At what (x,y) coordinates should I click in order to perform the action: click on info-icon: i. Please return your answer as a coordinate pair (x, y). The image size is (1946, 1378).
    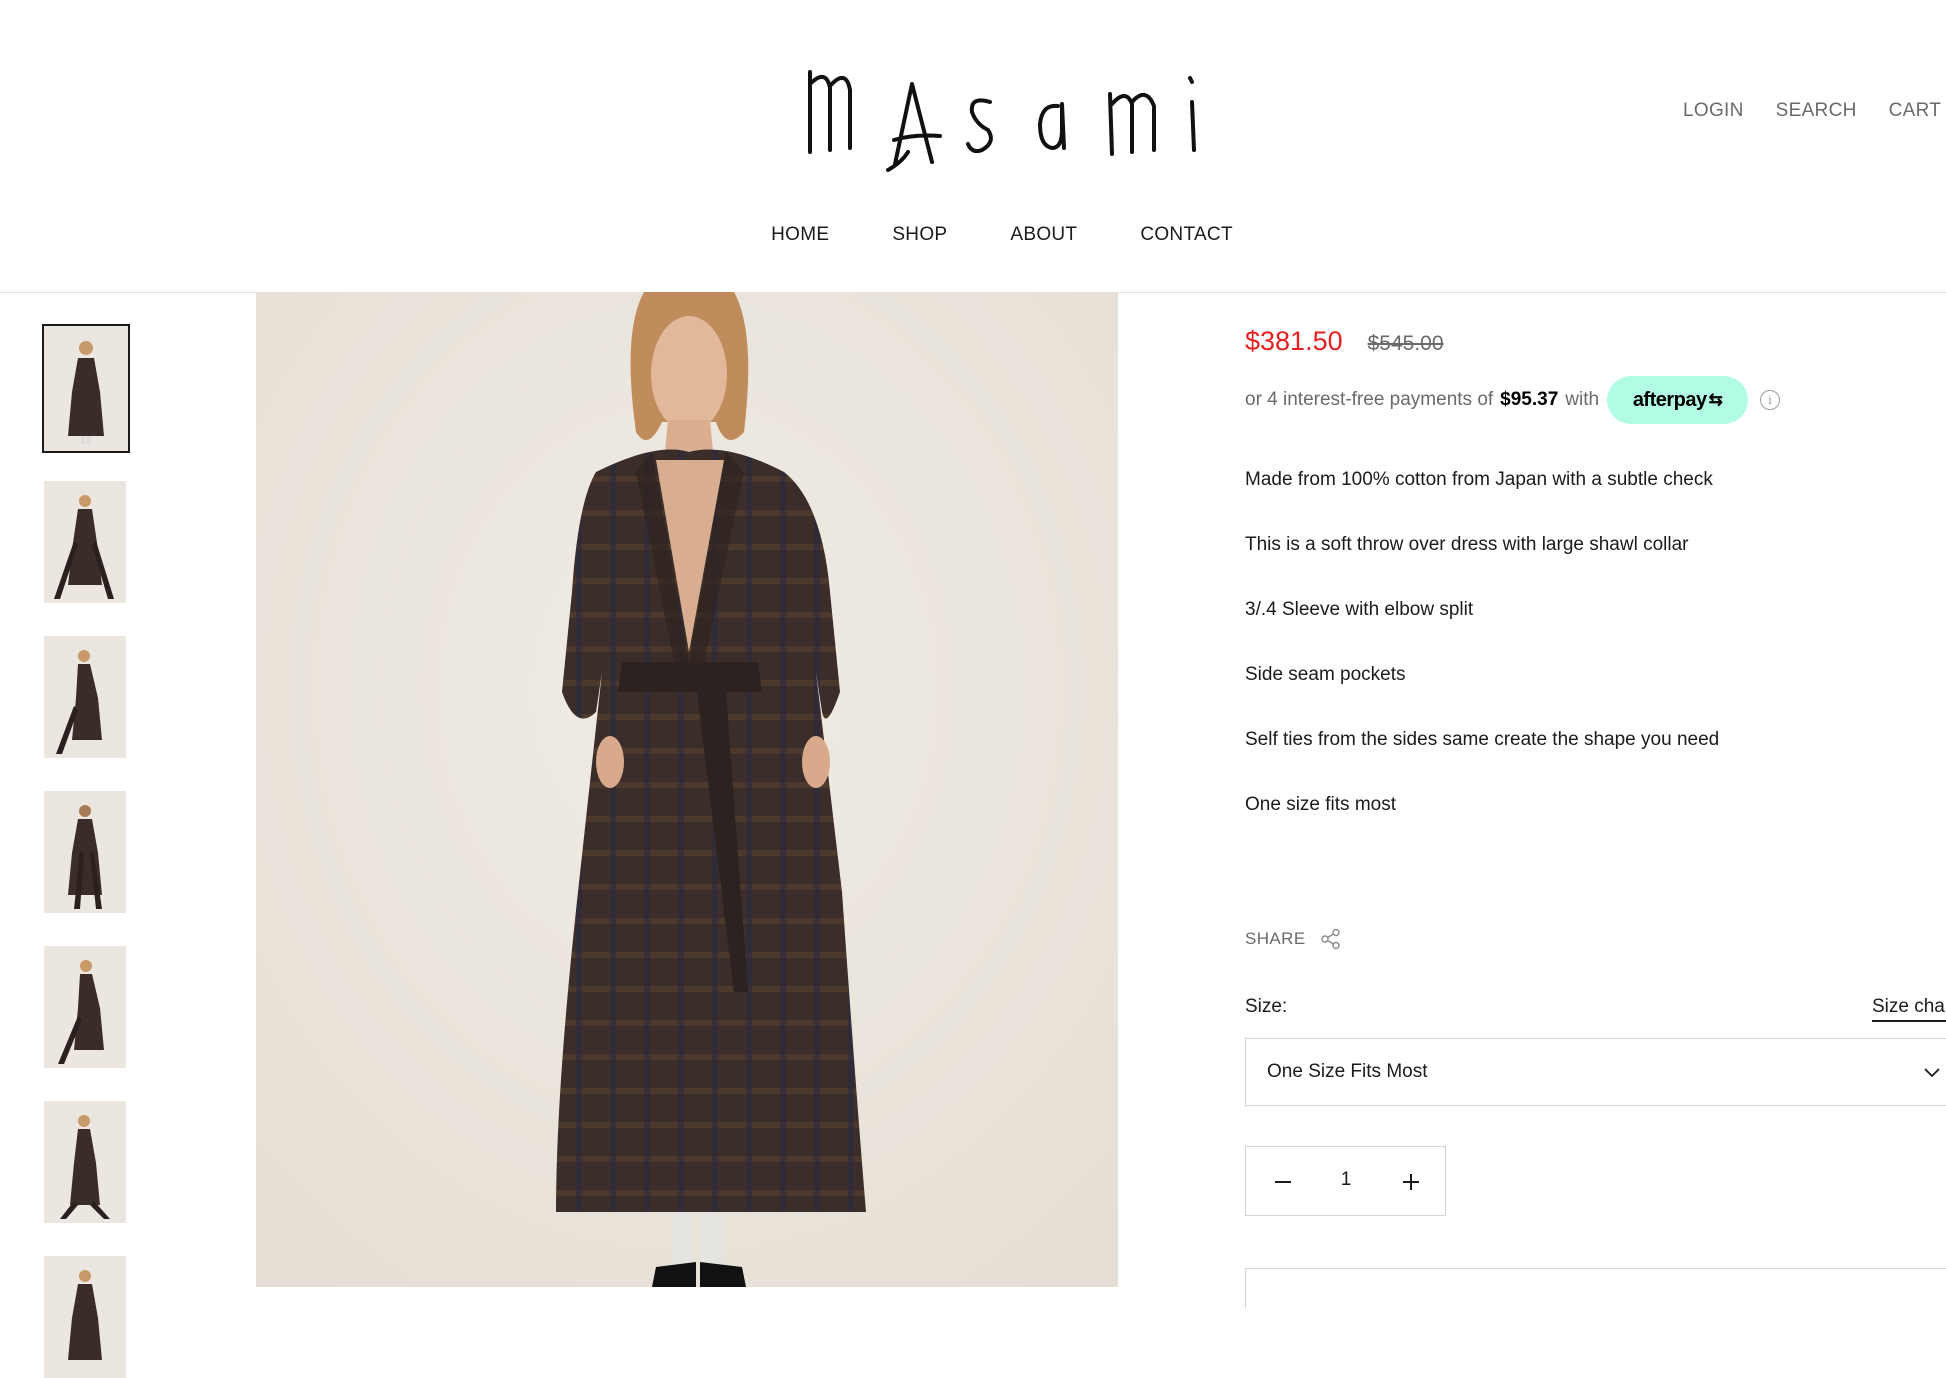
    Looking at the image, I should click on (1770, 400).